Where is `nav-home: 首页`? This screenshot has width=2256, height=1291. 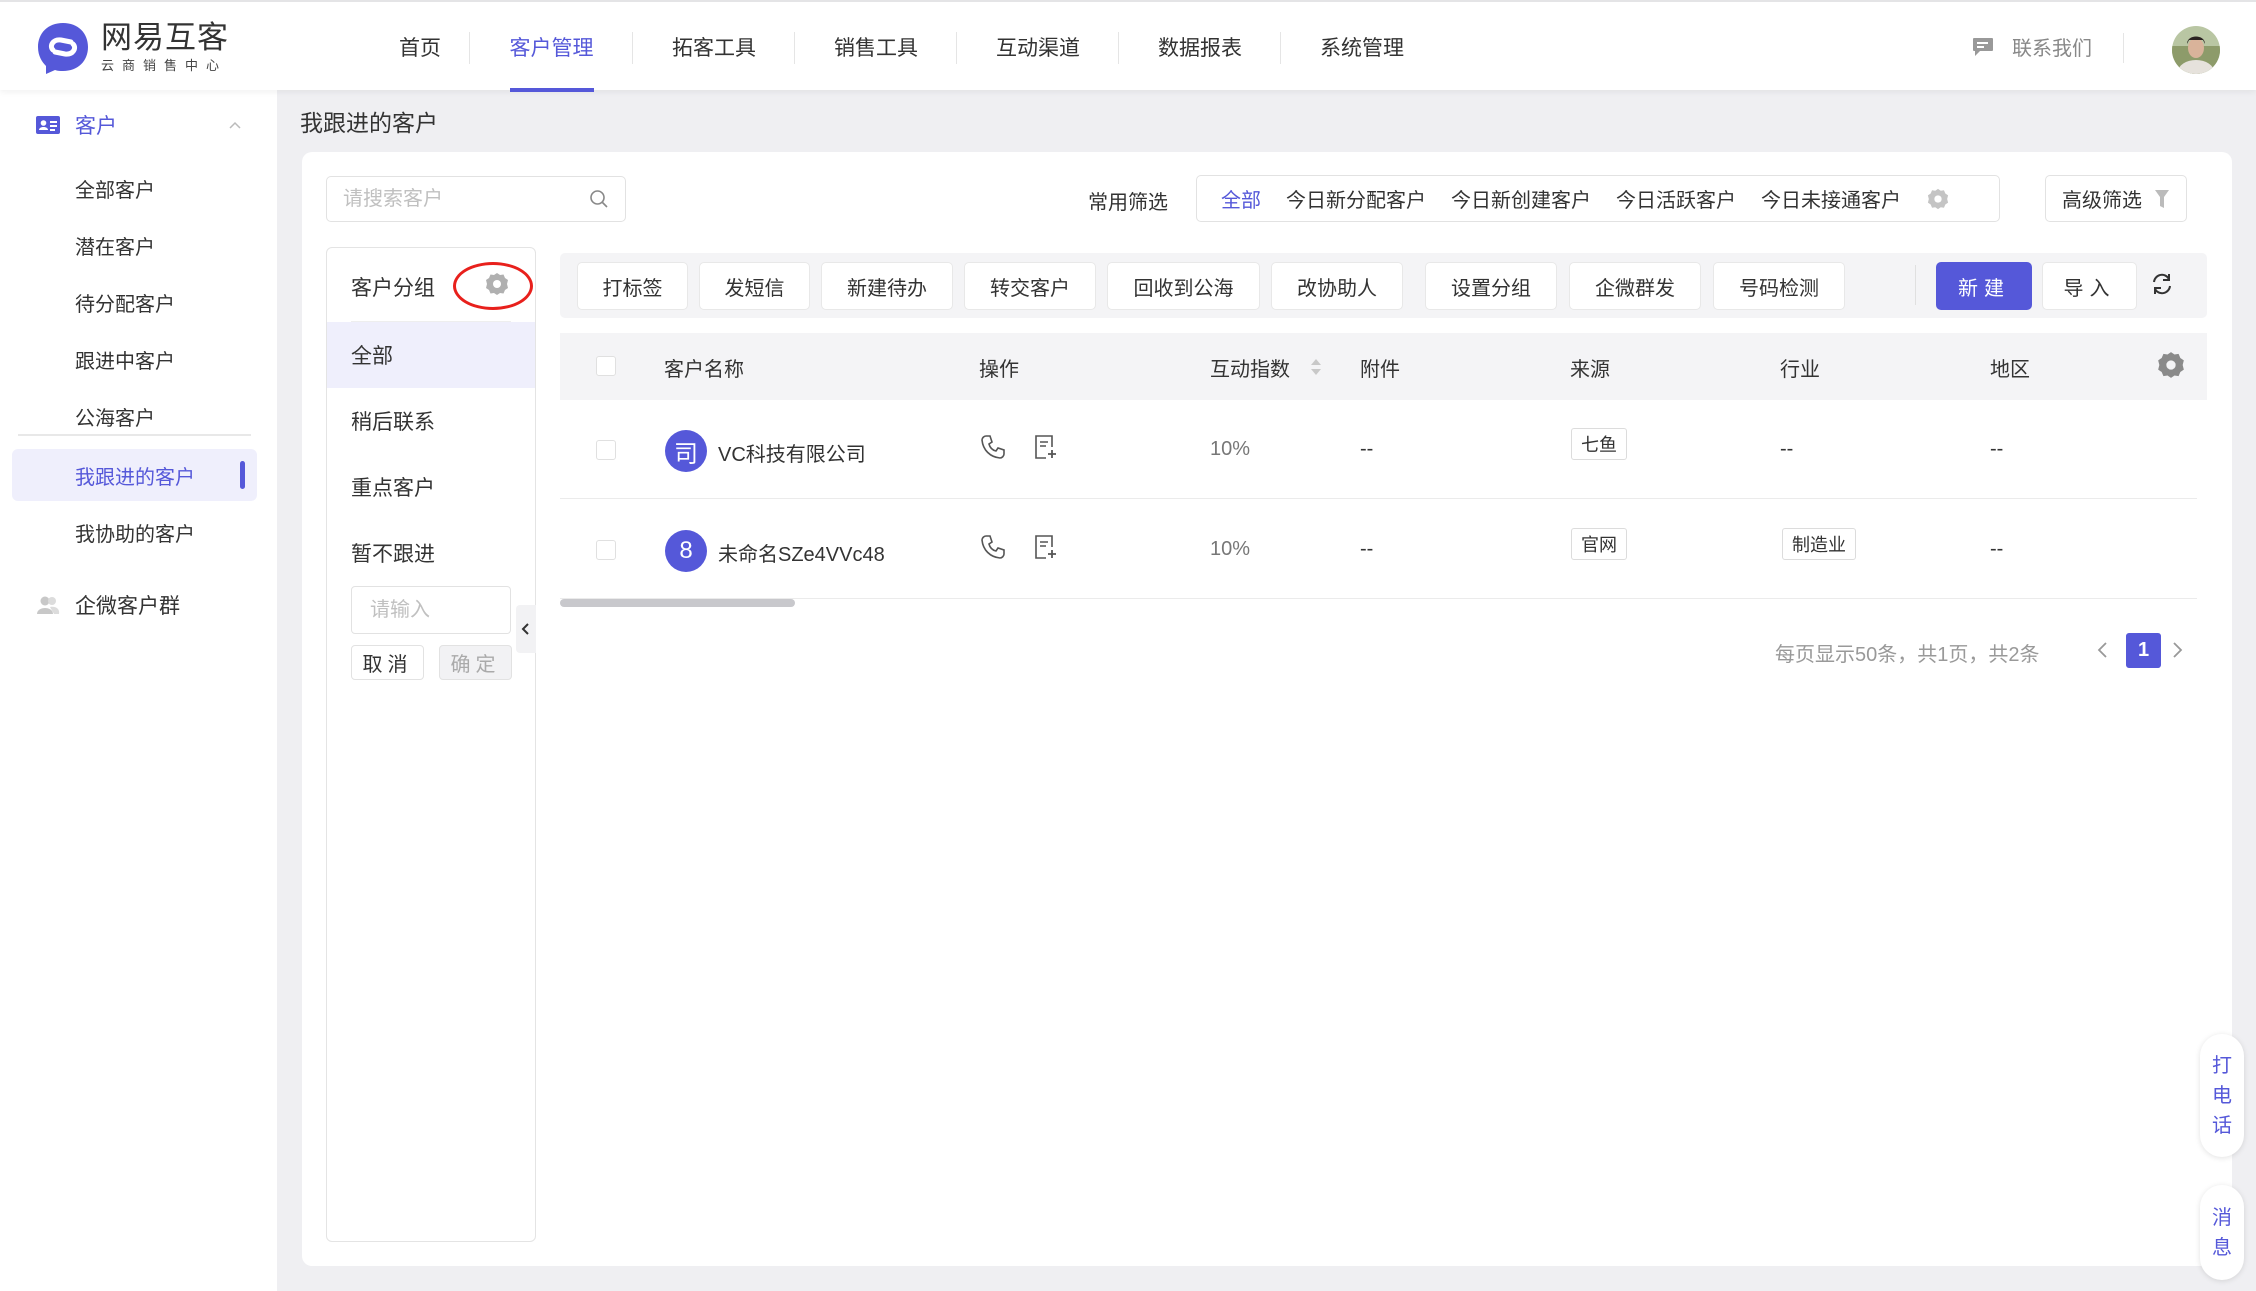 nav-home: 首页 is located at coordinates (420, 47).